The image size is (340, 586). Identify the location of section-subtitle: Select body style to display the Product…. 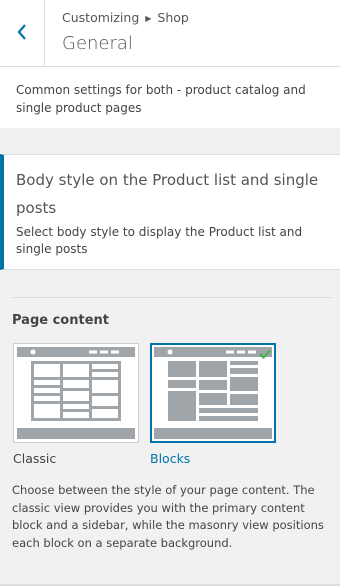
(159, 240).